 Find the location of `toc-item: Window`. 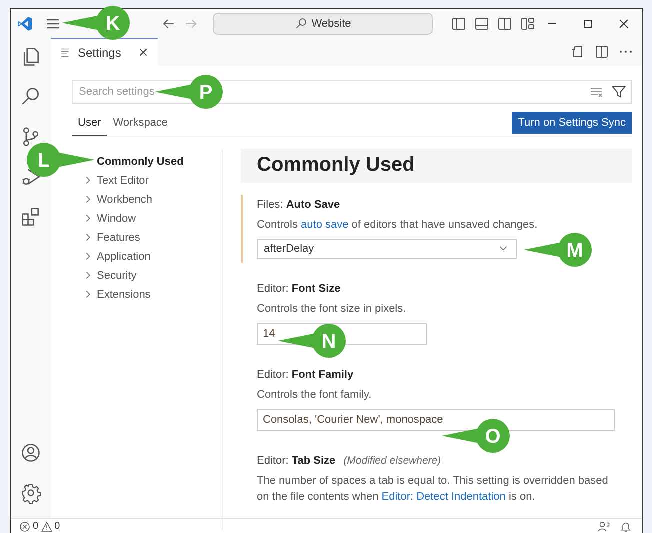

toc-item: Window is located at coordinates (104, 218).